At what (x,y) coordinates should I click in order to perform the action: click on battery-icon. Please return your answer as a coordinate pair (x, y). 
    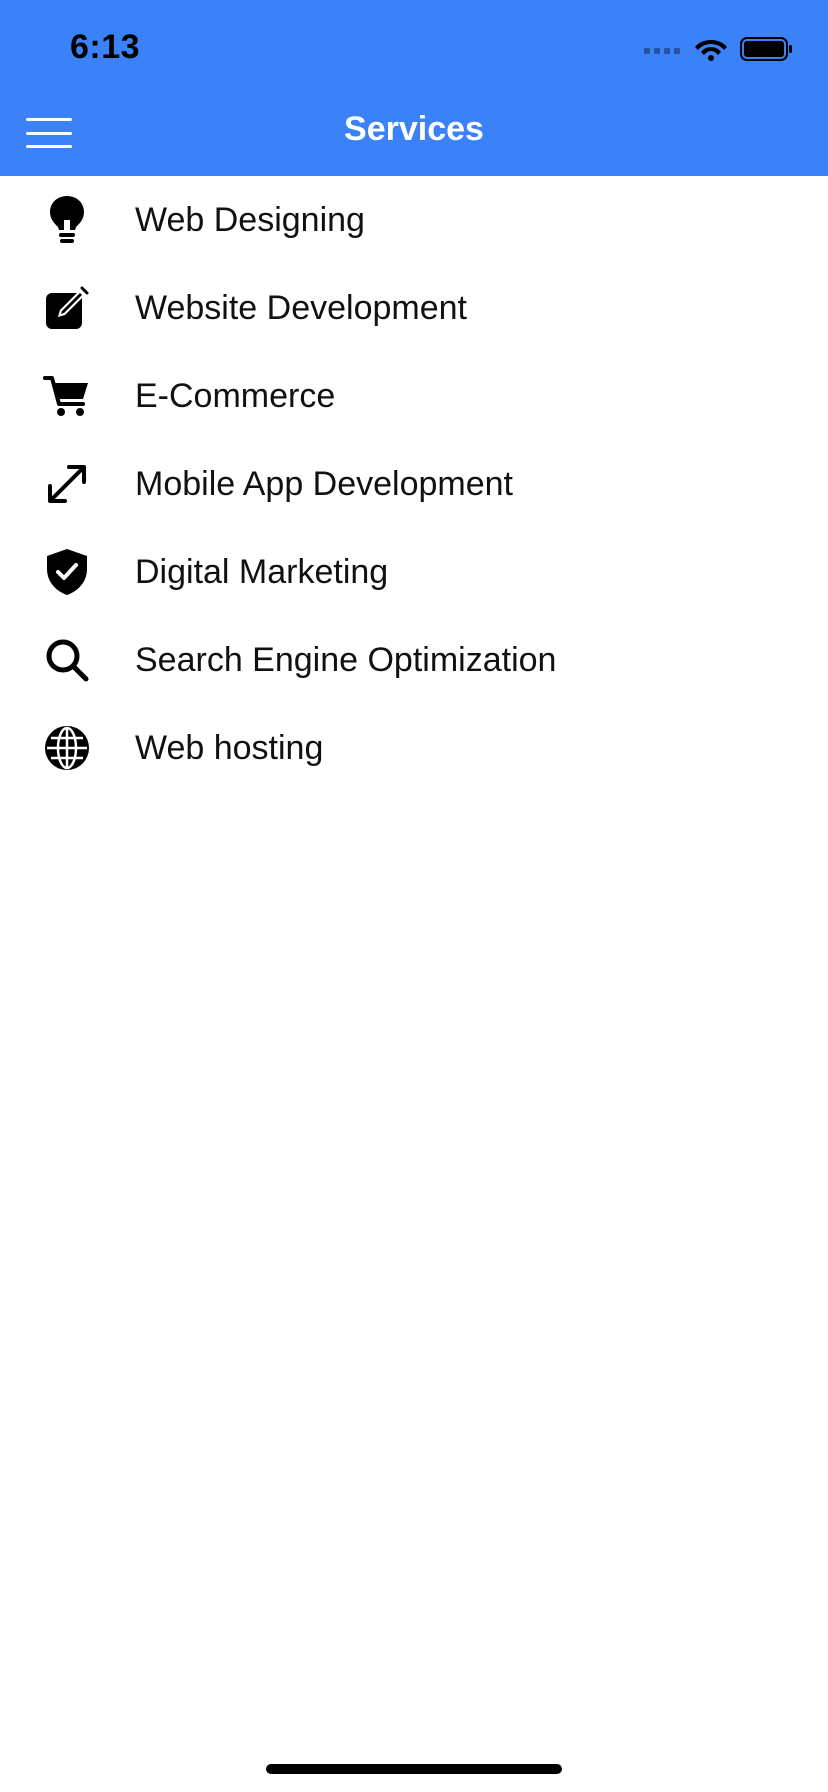
    Looking at the image, I should click on (767, 51).